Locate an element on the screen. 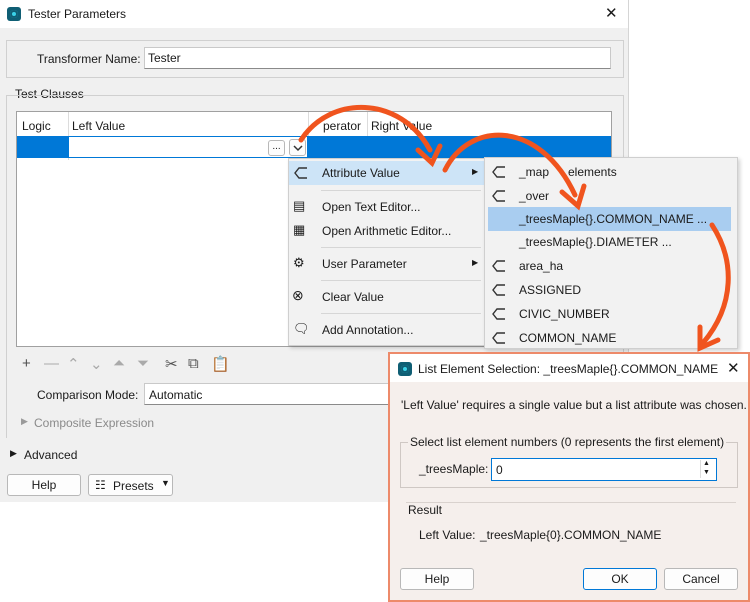 Image resolution: width=750 pixels, height=602 pixels. move-top-icon: ⏶ is located at coordinates (119, 363).